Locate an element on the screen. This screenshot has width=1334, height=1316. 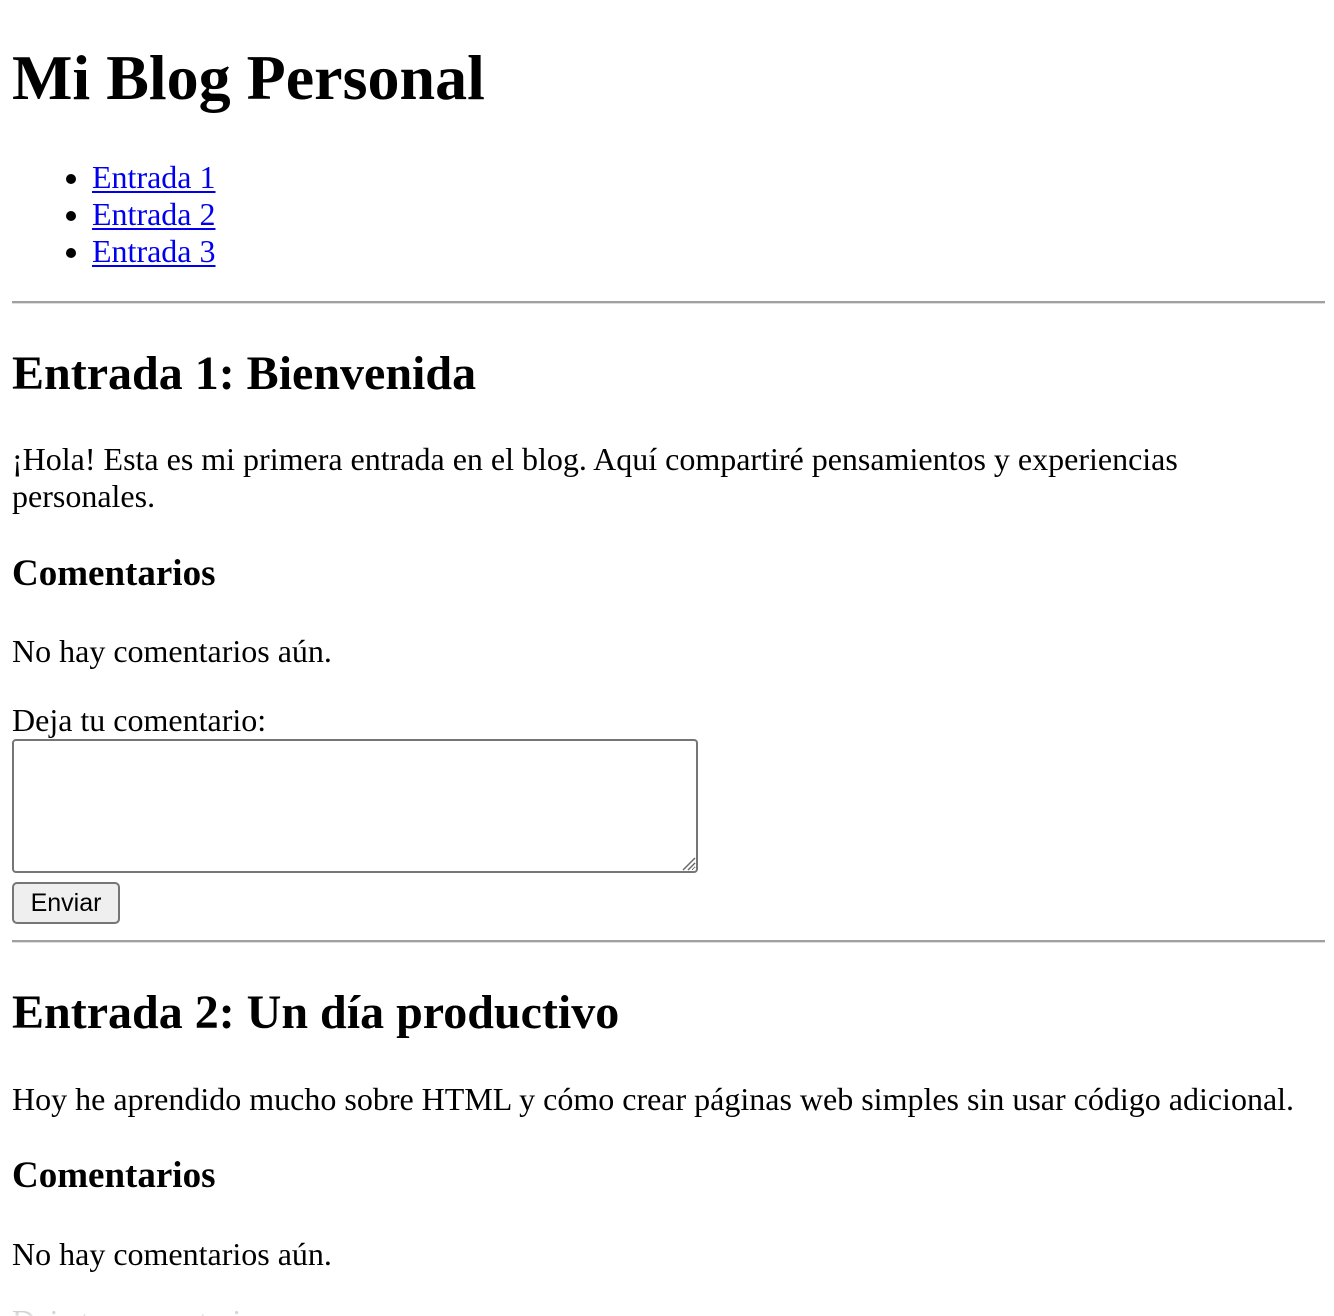
nav-link-entrada-3: Entrada 3 is located at coordinates (154, 251).